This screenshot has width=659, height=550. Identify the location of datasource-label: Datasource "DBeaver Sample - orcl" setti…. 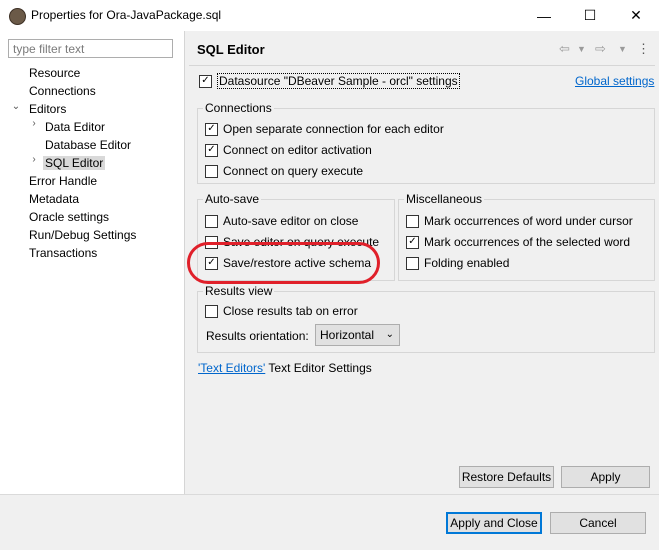
(338, 81).